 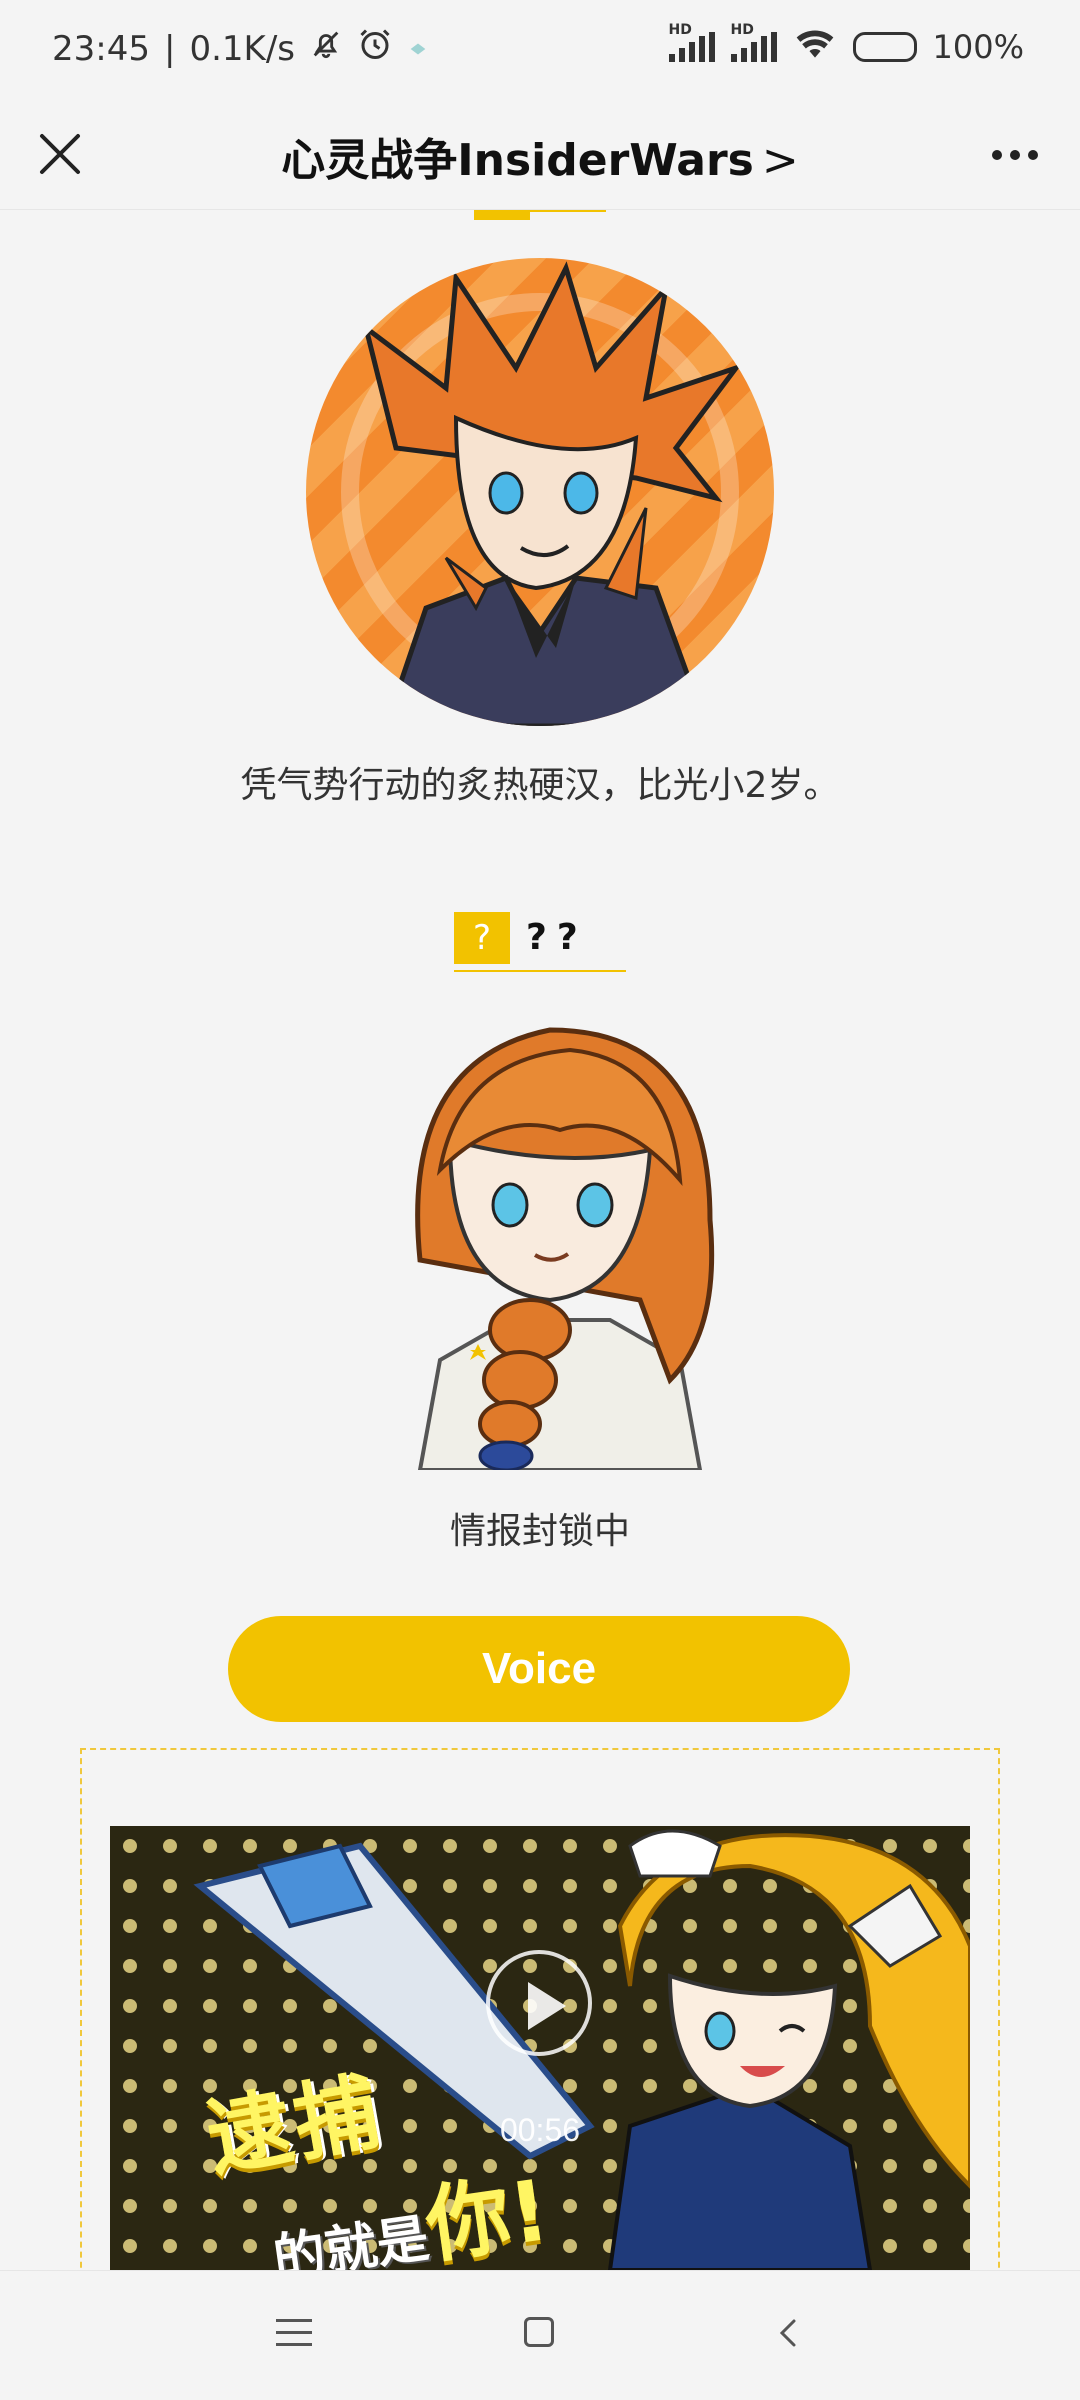 I want to click on menu-icon, so click(x=294, y=2320).